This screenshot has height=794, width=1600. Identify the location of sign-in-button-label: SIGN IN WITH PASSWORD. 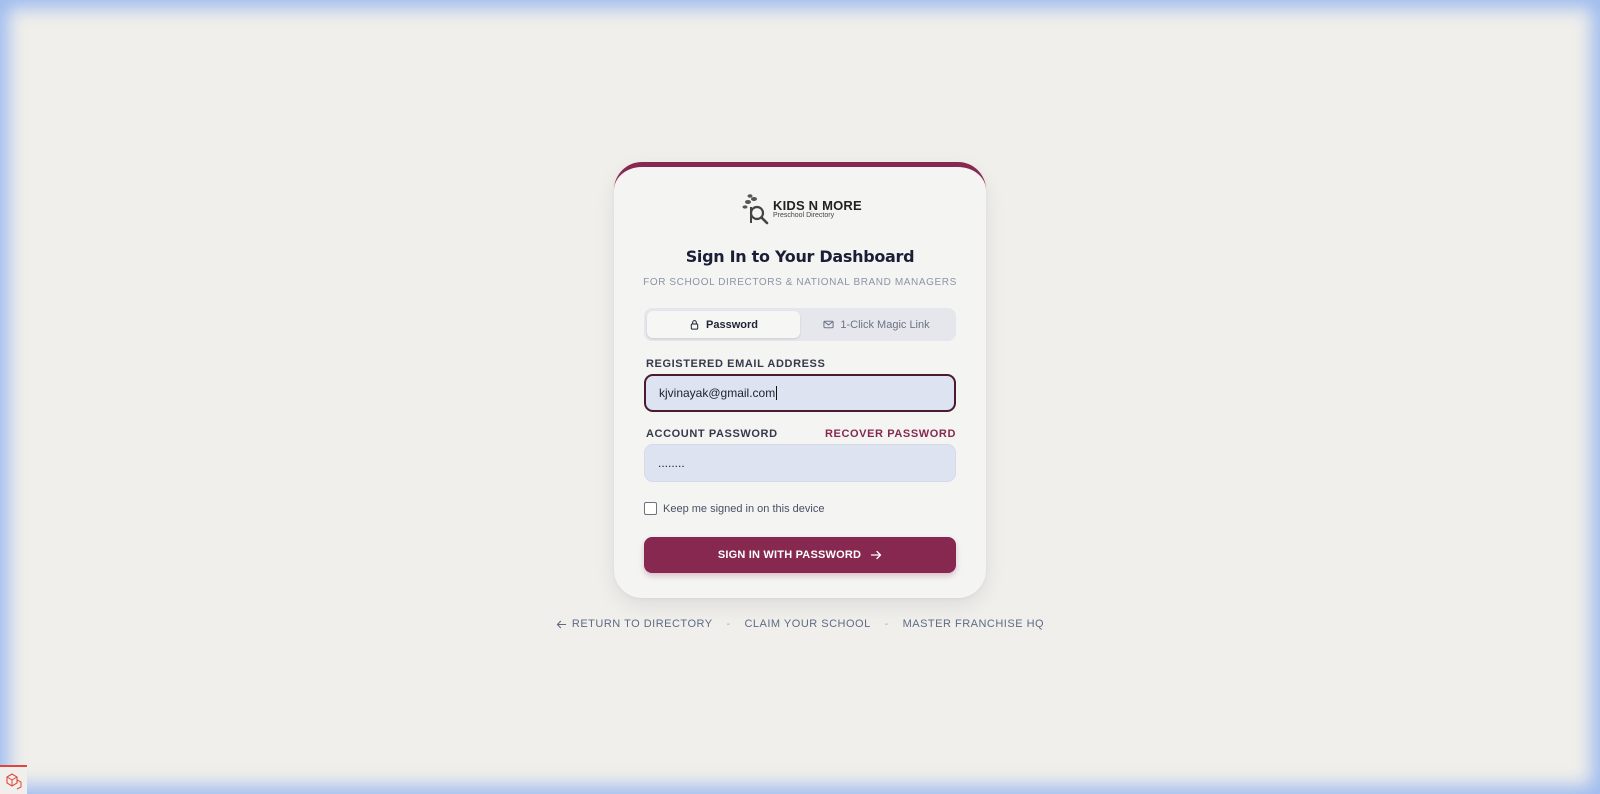
(789, 555).